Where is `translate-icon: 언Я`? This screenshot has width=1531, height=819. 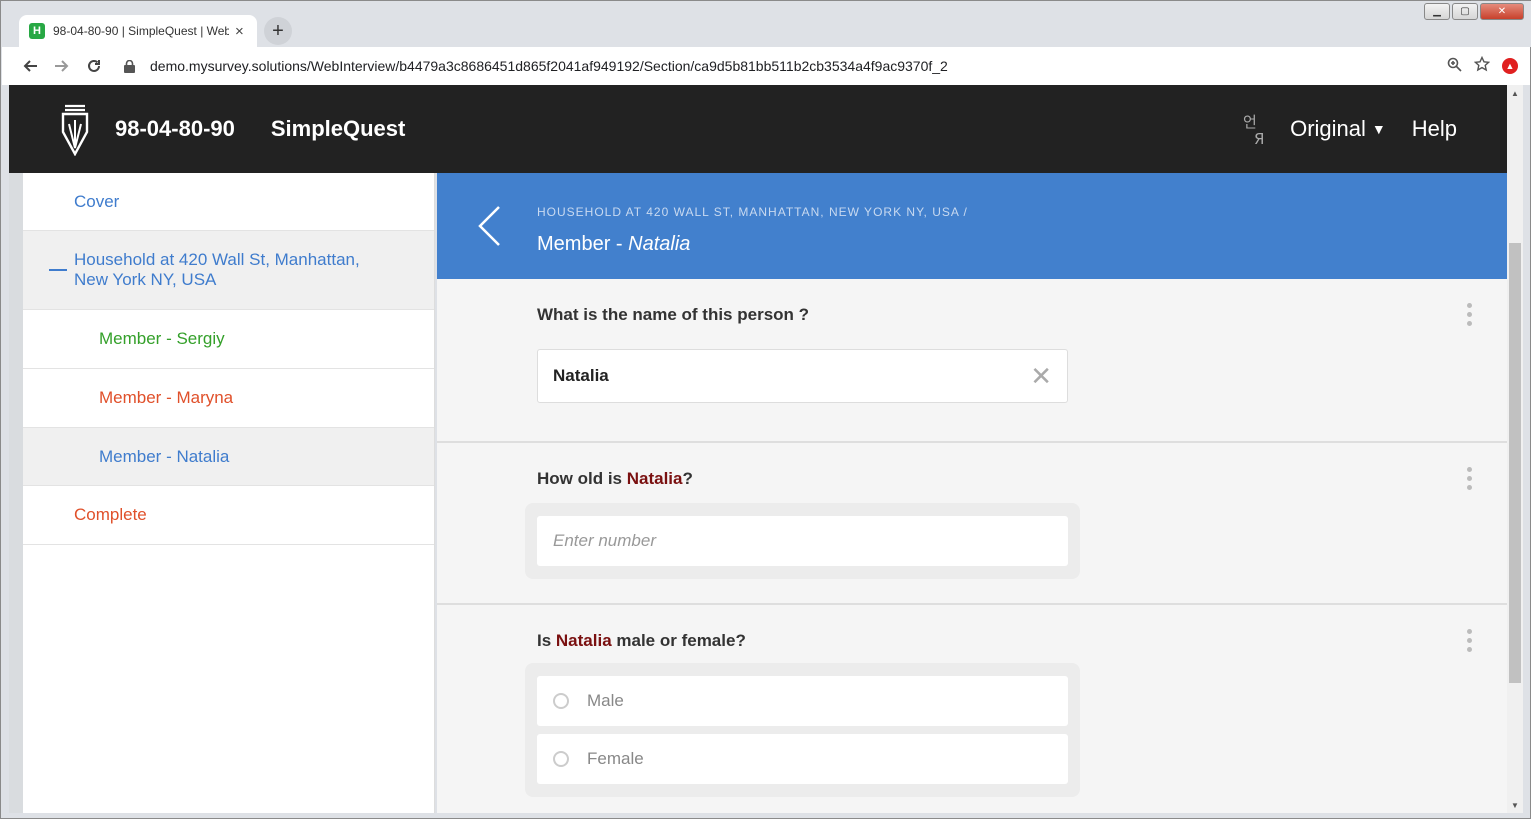 translate-icon: 언Я is located at coordinates (1258, 129).